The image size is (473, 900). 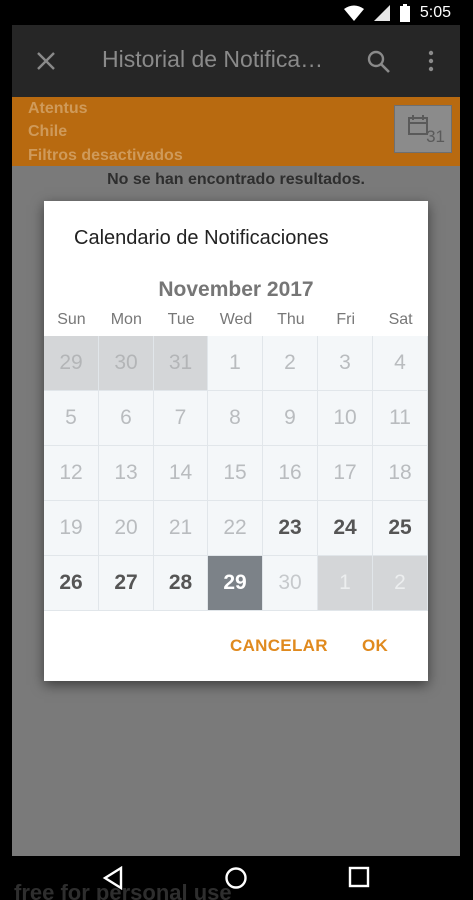 I want to click on banner-company: Atentus, so click(x=58, y=108).